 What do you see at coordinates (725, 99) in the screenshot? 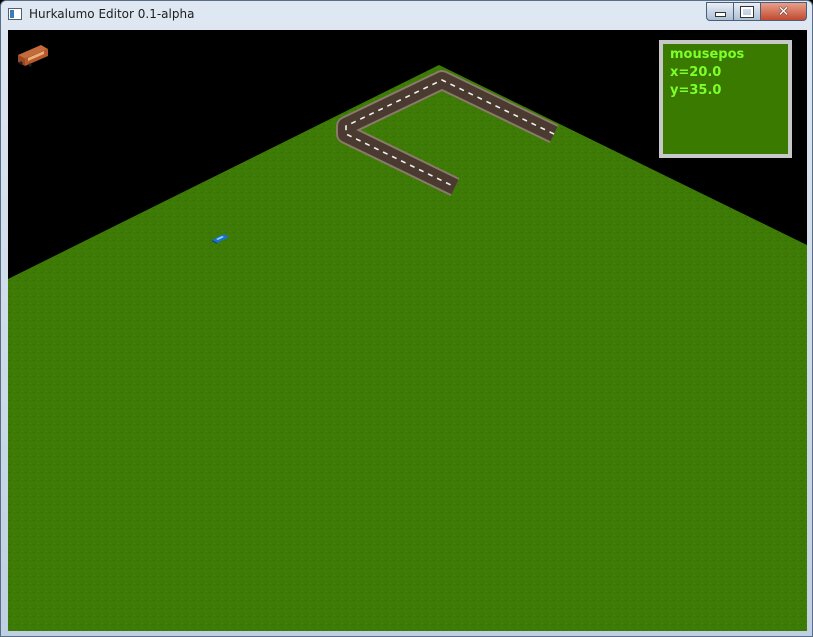
I see `mouse-position-panel: mousepos x=20.0 y=35.0` at bounding box center [725, 99].